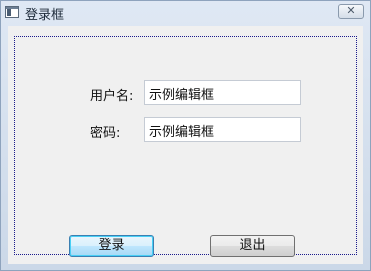 This screenshot has width=371, height=271. What do you see at coordinates (185, 13) in the screenshot?
I see `title-bar: 登录框 ✕` at bounding box center [185, 13].